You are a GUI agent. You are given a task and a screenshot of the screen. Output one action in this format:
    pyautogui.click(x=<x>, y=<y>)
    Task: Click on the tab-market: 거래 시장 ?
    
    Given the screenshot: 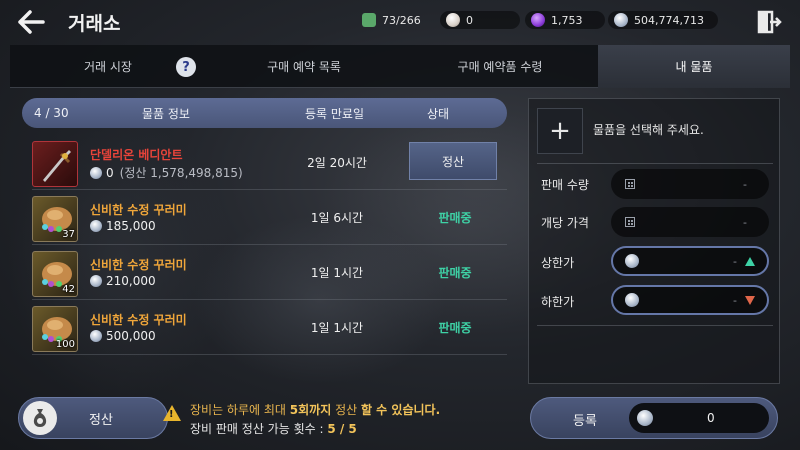 What is the action you would take?
    pyautogui.click(x=108, y=66)
    